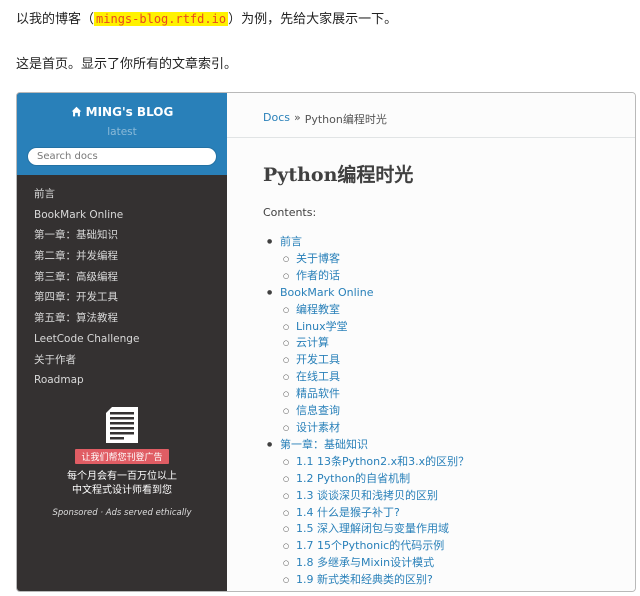 The image size is (640, 596). I want to click on ad-text-line: 每个月会有一百万位以上, so click(122, 476).